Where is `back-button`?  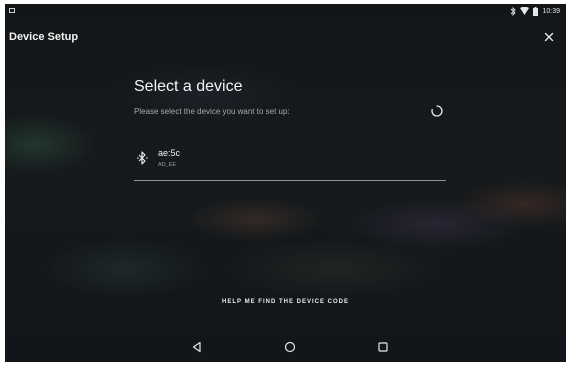
back-button is located at coordinates (197, 347).